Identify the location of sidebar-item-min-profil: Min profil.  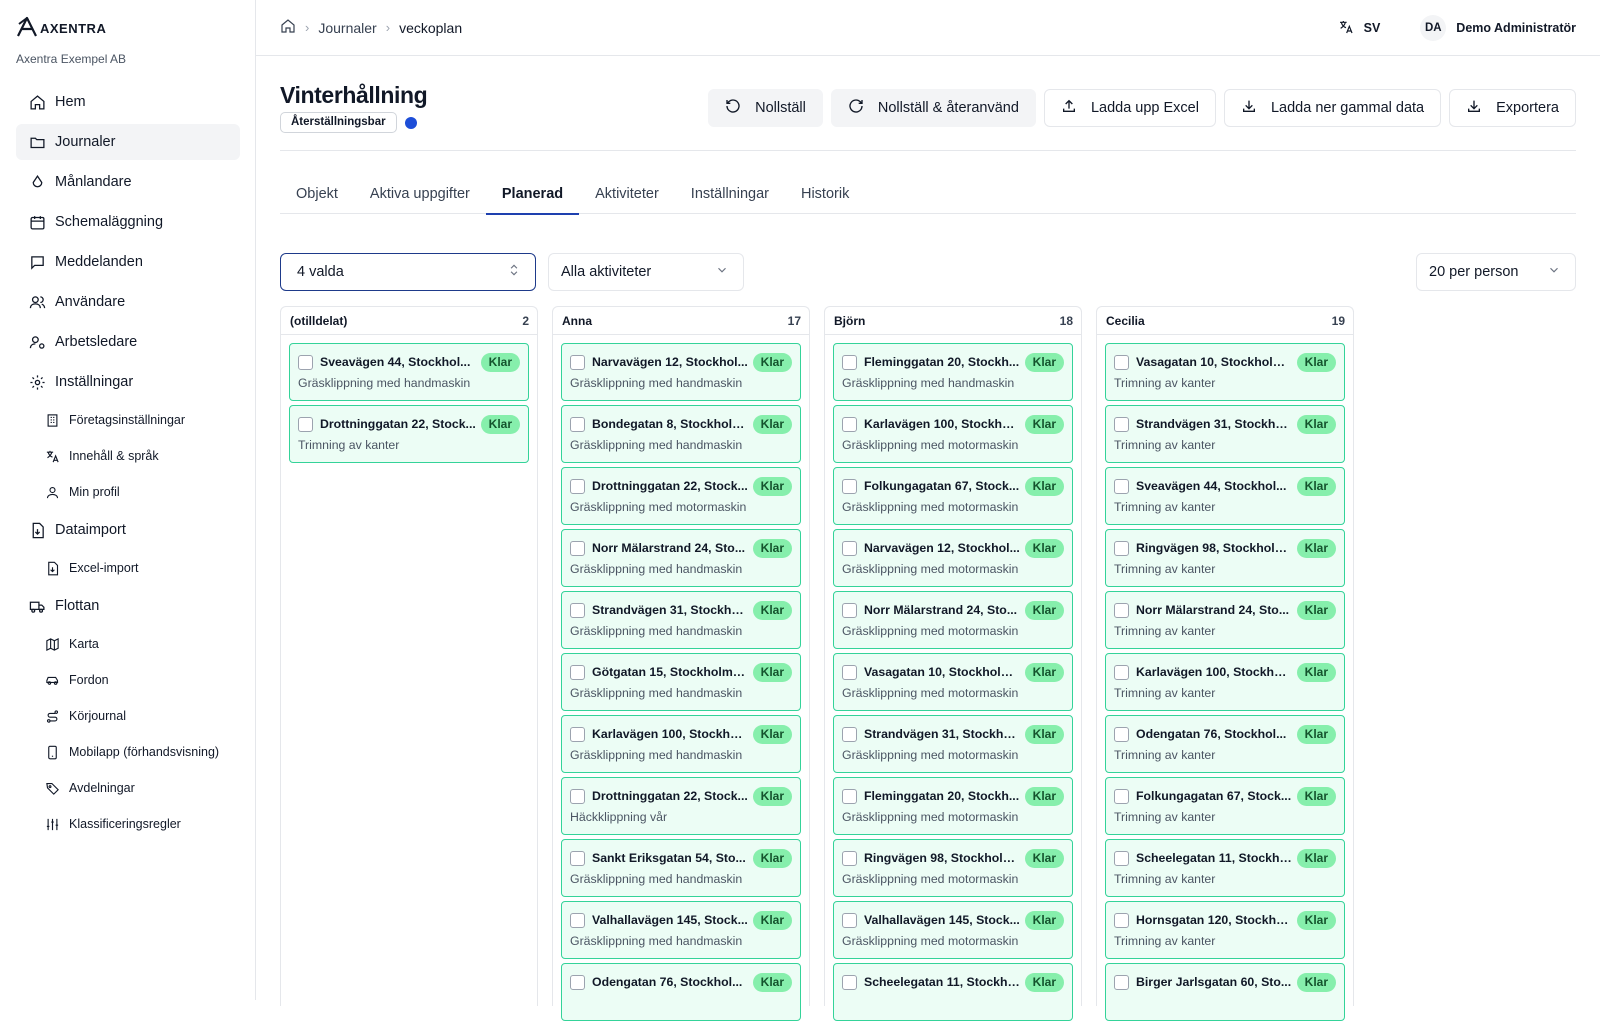
(128, 492).